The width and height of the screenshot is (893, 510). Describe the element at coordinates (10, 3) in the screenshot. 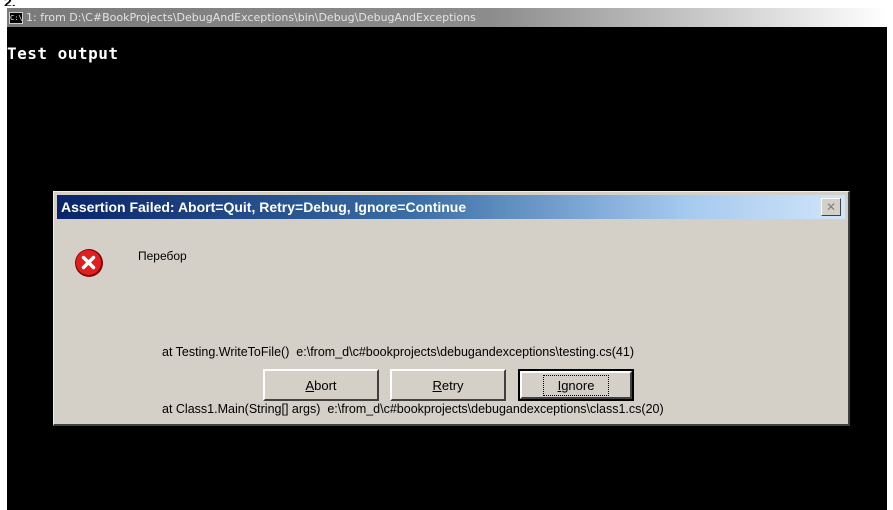

I see `page-number-marker: 2.` at that location.